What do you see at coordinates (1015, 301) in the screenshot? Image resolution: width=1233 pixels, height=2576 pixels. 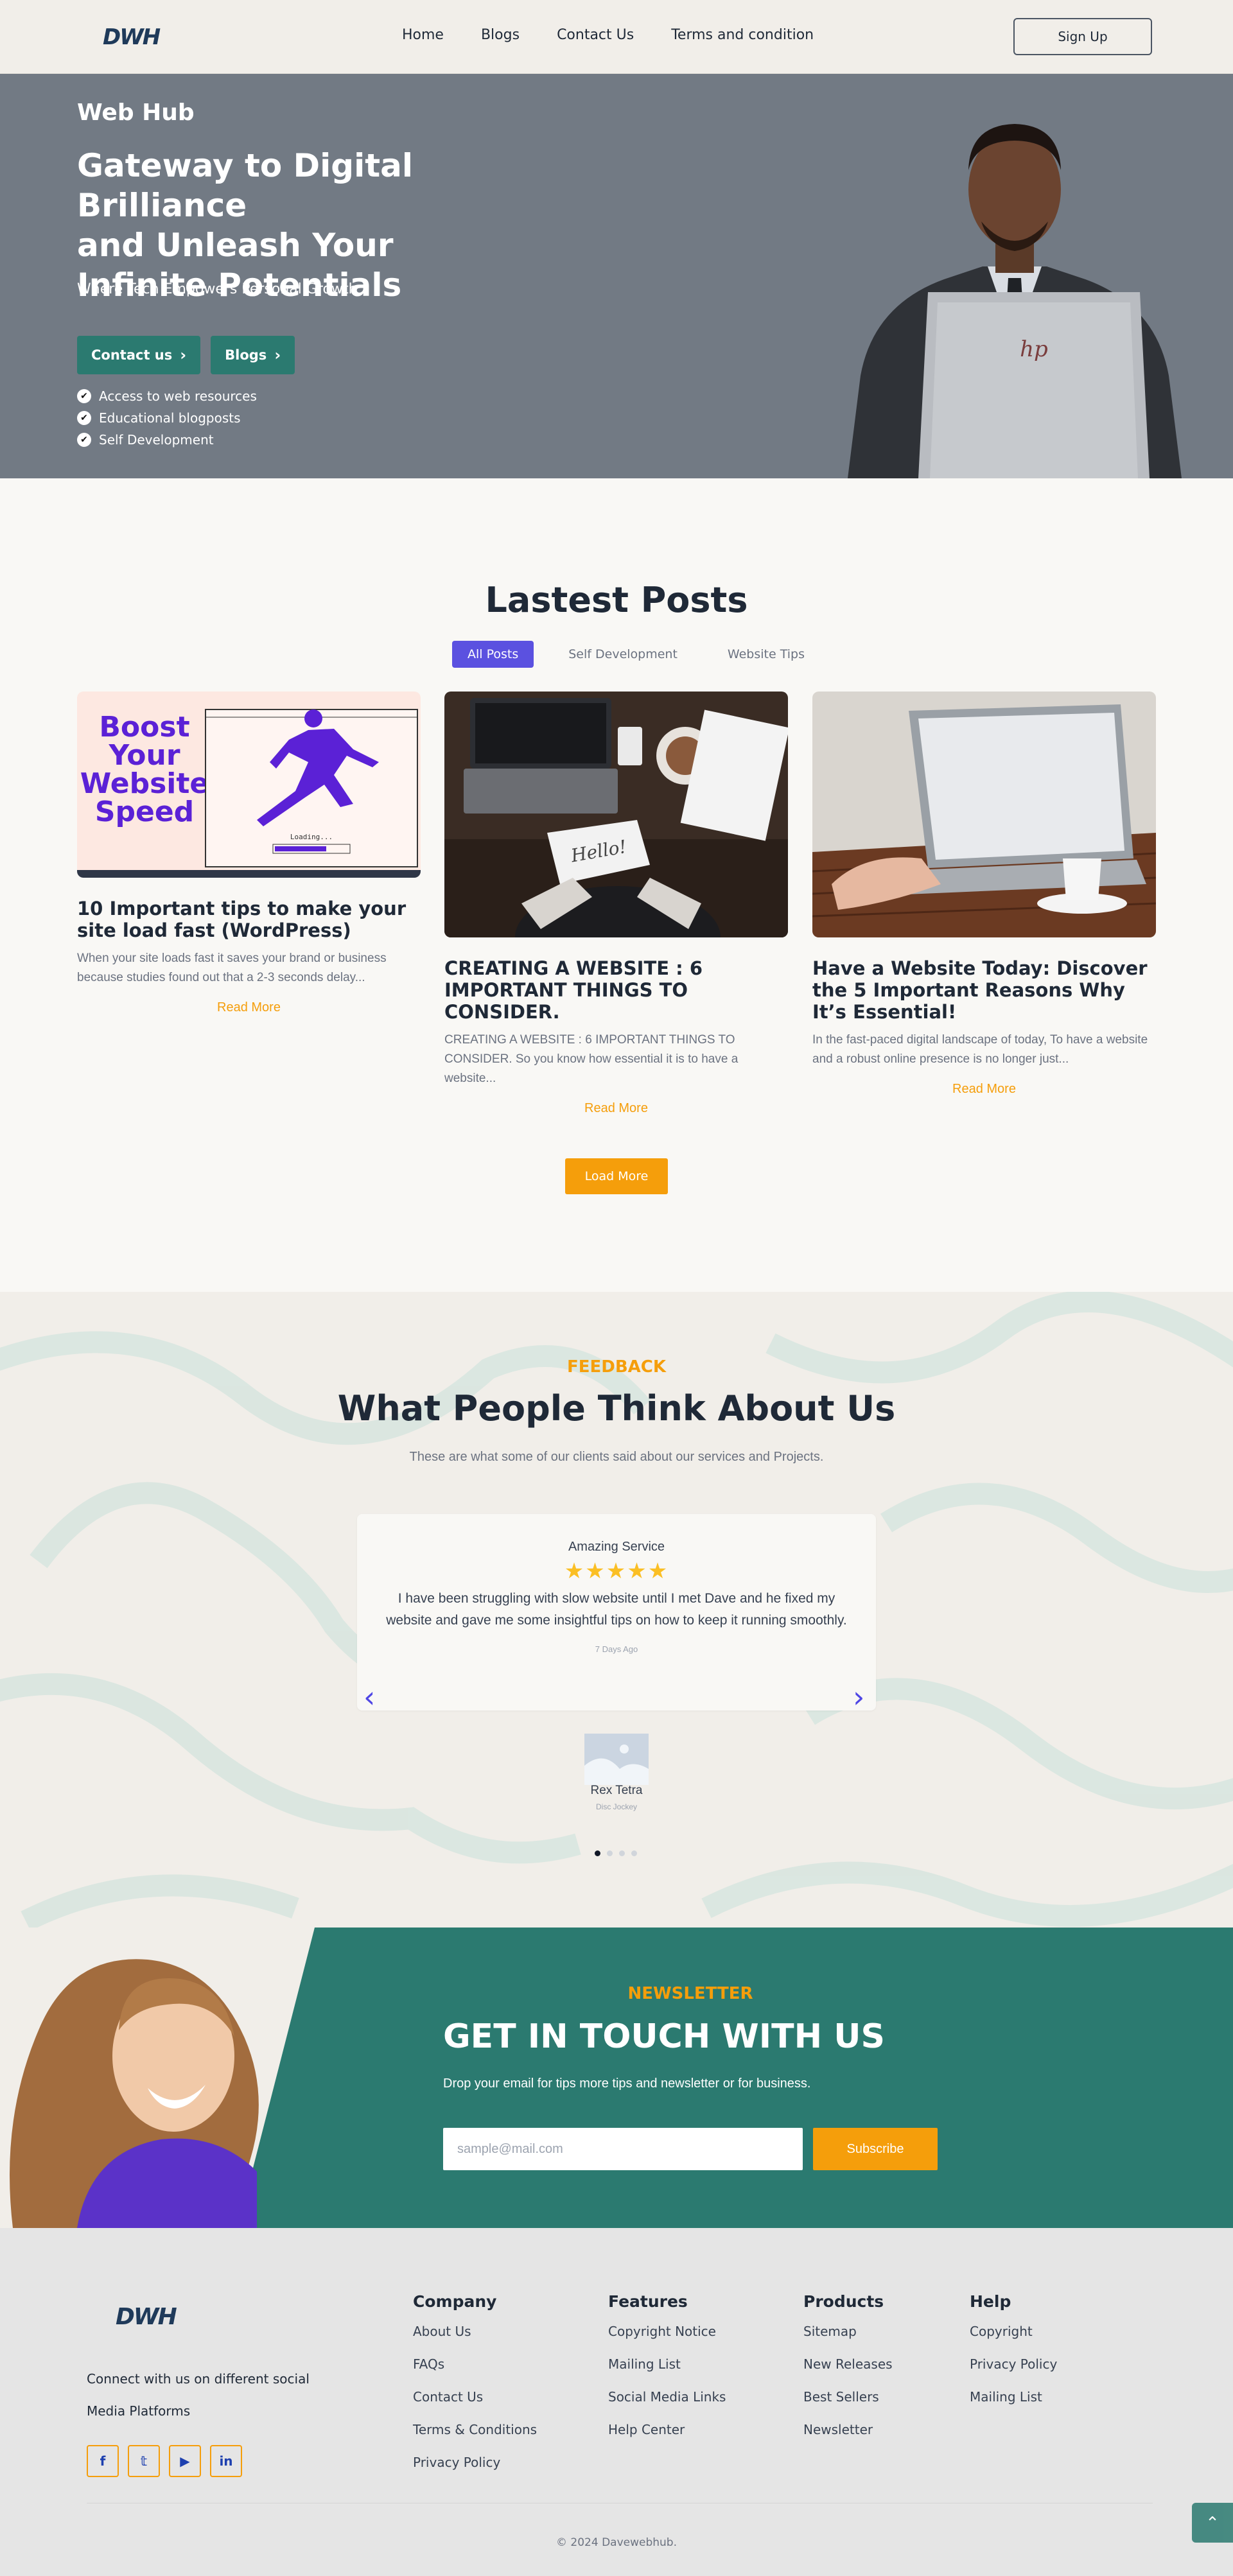 I see `hero-man-with-laptop-image: hp` at bounding box center [1015, 301].